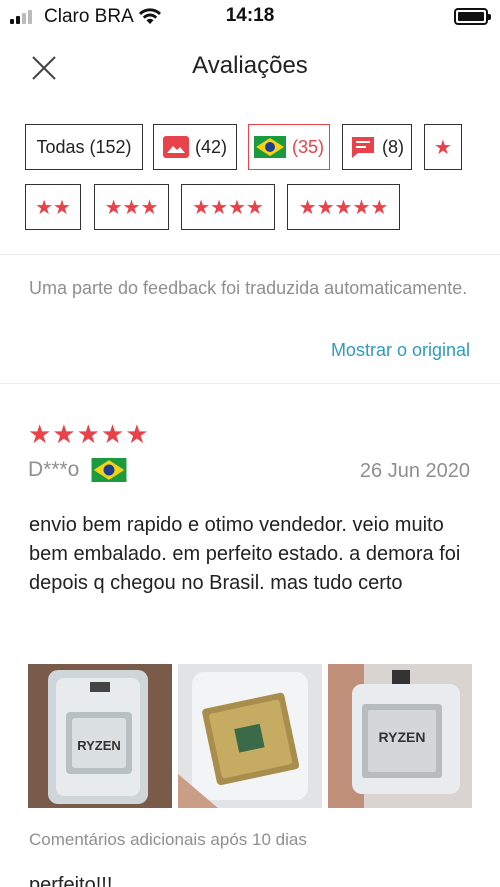  What do you see at coordinates (89, 434) in the screenshot?
I see `review-rating-stars: ★★★★★` at bounding box center [89, 434].